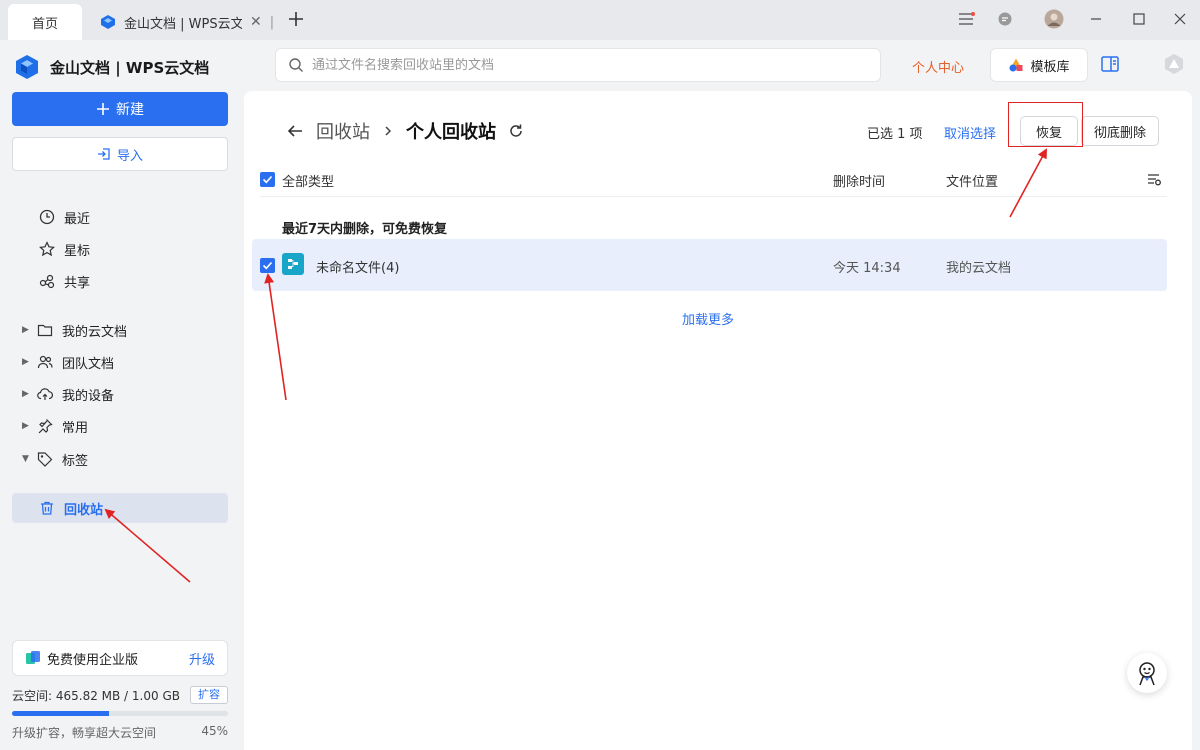 This screenshot has width=1200, height=750. What do you see at coordinates (708, 318) in the screenshot?
I see `load-more-link: 加载更多` at bounding box center [708, 318].